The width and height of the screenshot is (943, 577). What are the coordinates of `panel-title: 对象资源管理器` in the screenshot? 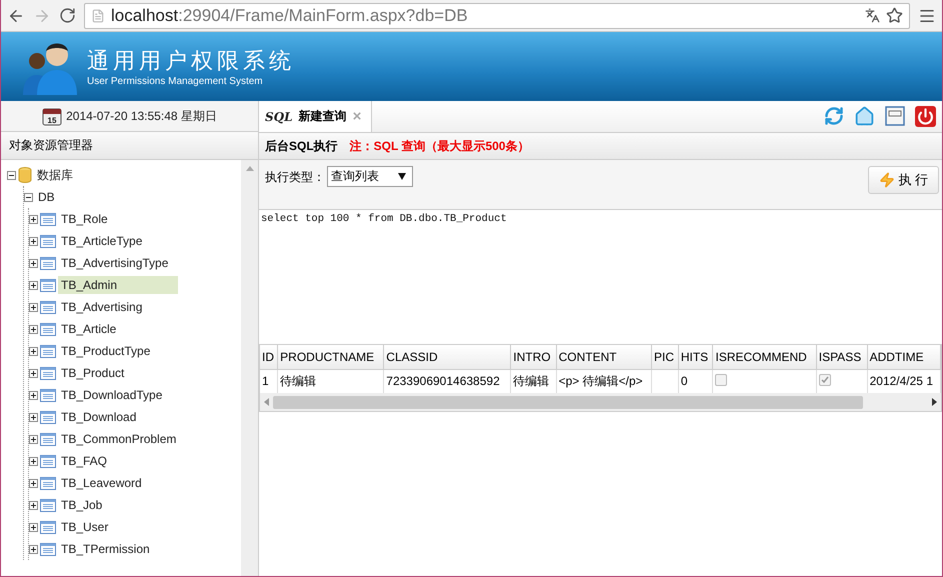 It's located at (129, 146).